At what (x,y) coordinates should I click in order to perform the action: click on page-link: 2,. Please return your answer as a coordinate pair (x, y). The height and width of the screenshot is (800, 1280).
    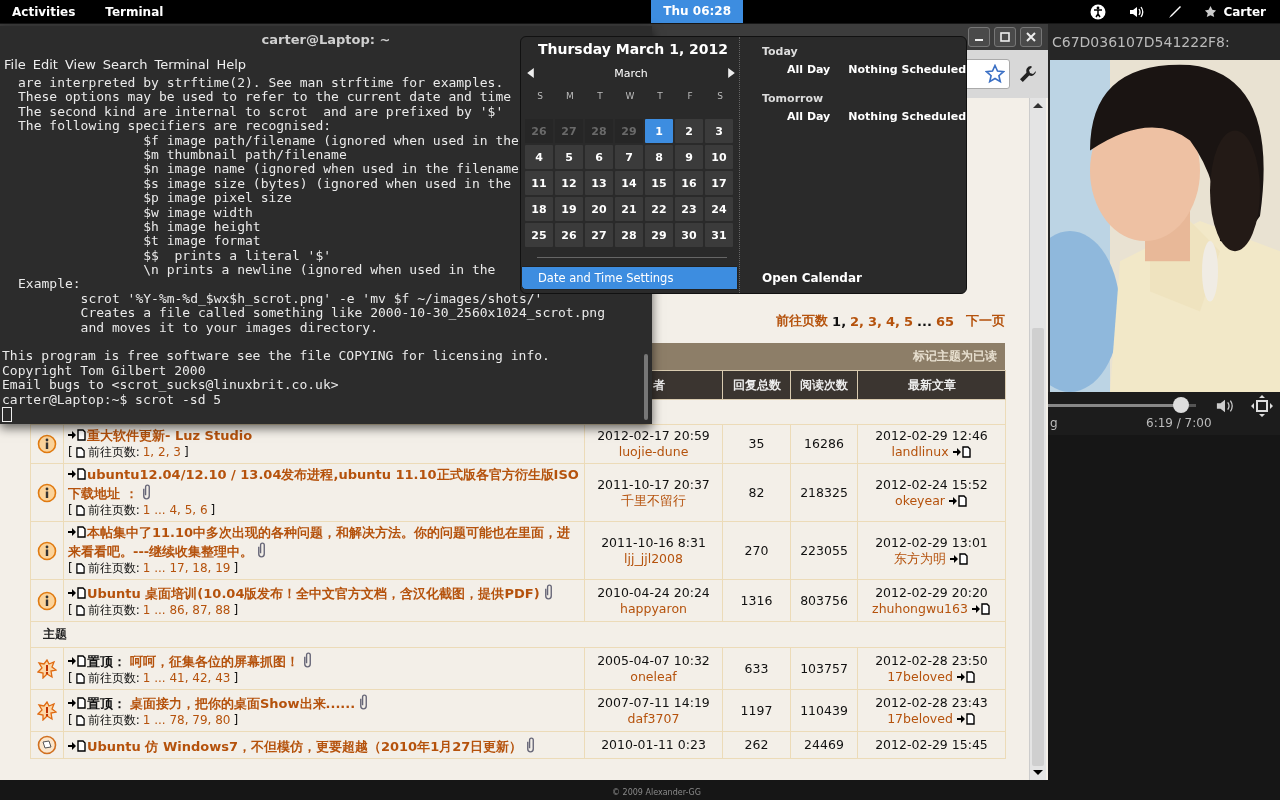
    Looking at the image, I should click on (857, 321).